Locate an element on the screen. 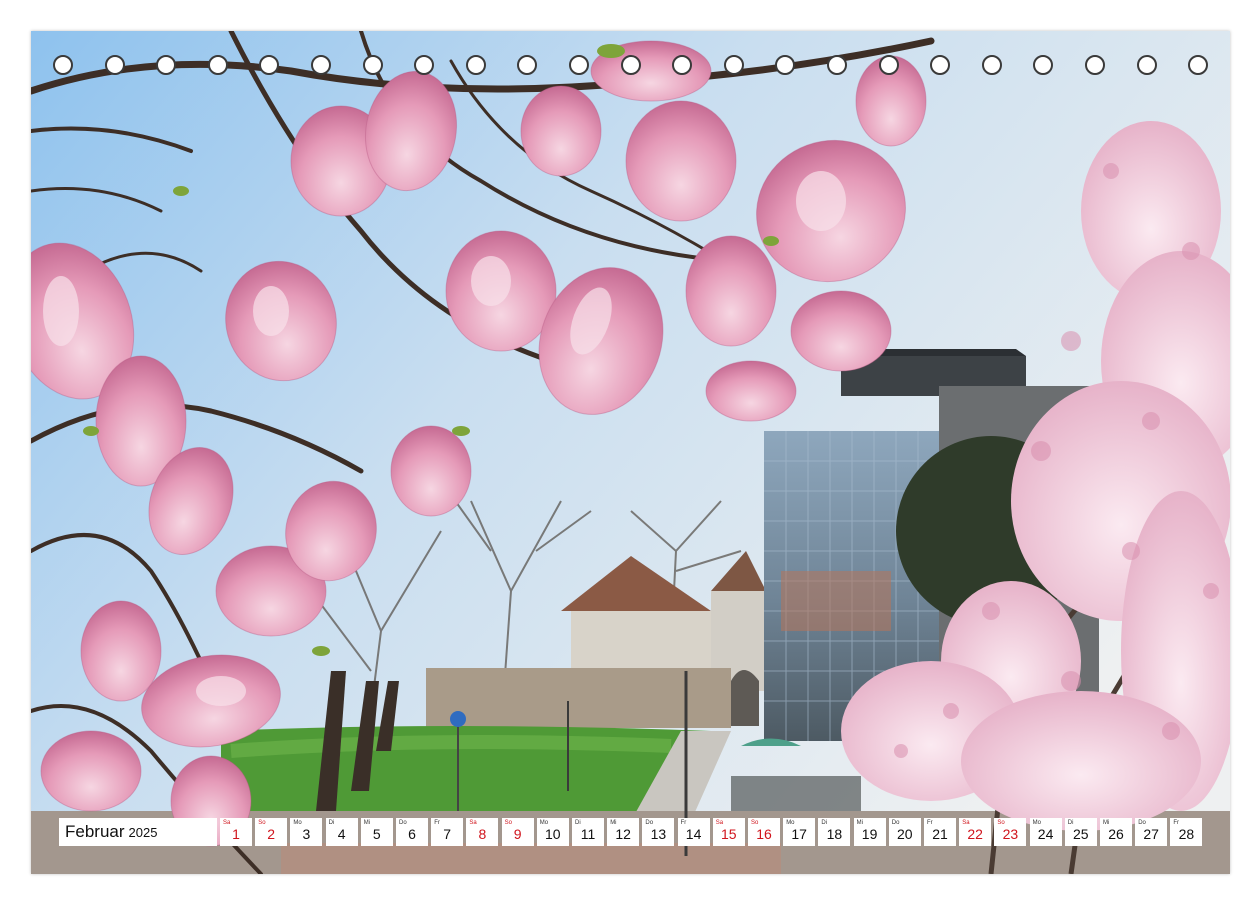 The width and height of the screenshot is (1260, 905). day-cell: Di 18 is located at coordinates (834, 832).